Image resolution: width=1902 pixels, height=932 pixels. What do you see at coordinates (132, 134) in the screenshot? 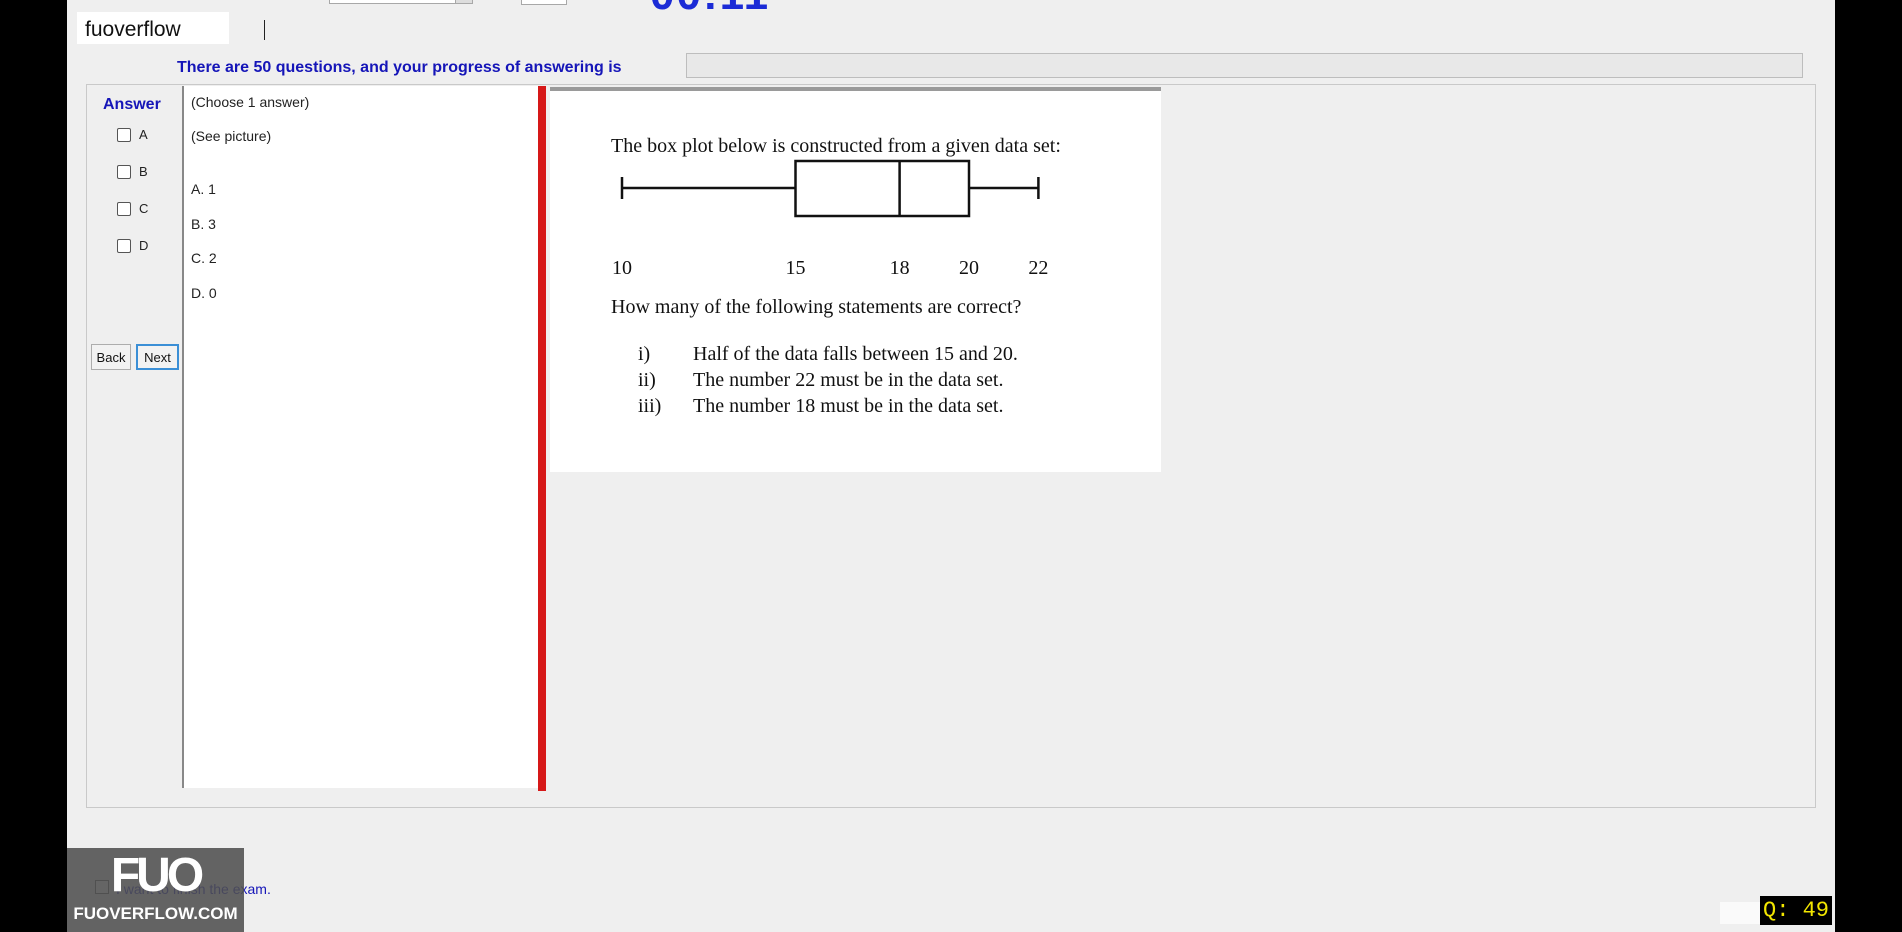
I see `option-a: A` at bounding box center [132, 134].